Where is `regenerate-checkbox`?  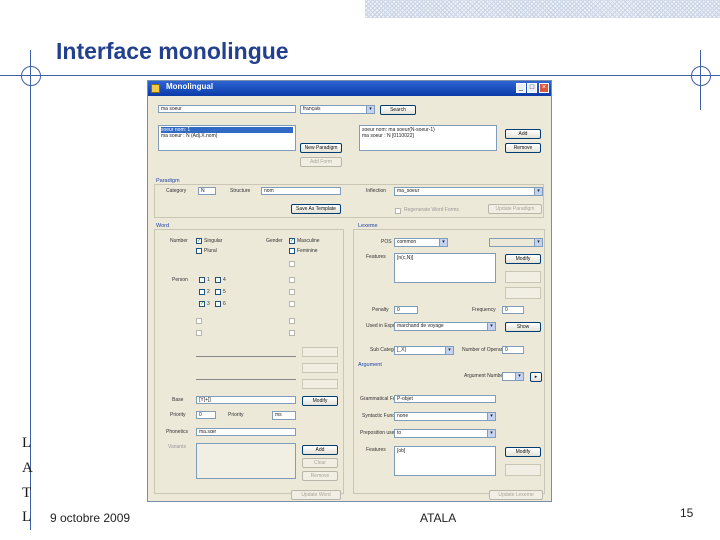 regenerate-checkbox is located at coordinates (398, 211).